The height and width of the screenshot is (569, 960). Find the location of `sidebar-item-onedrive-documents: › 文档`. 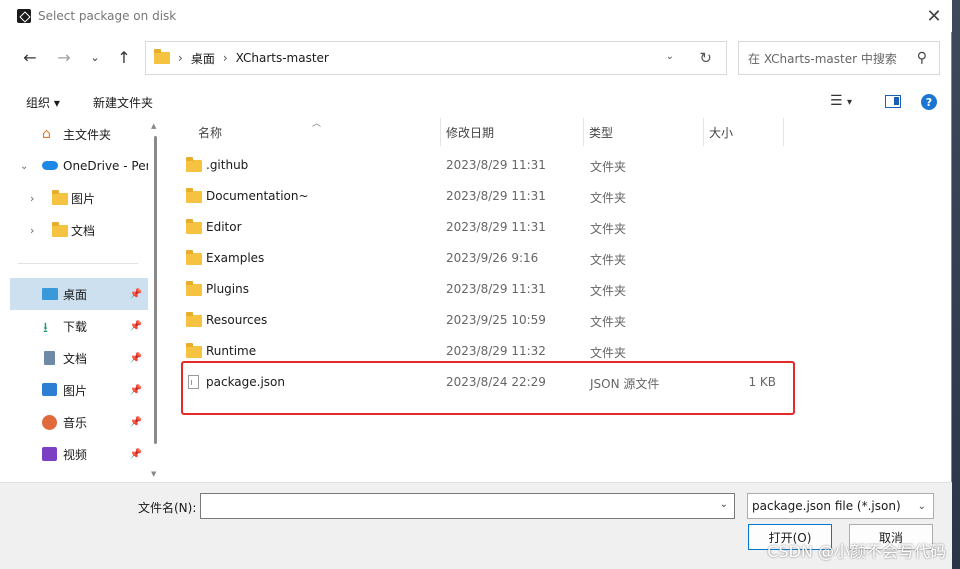

sidebar-item-onedrive-documents: › 文档 is located at coordinates (79, 230).